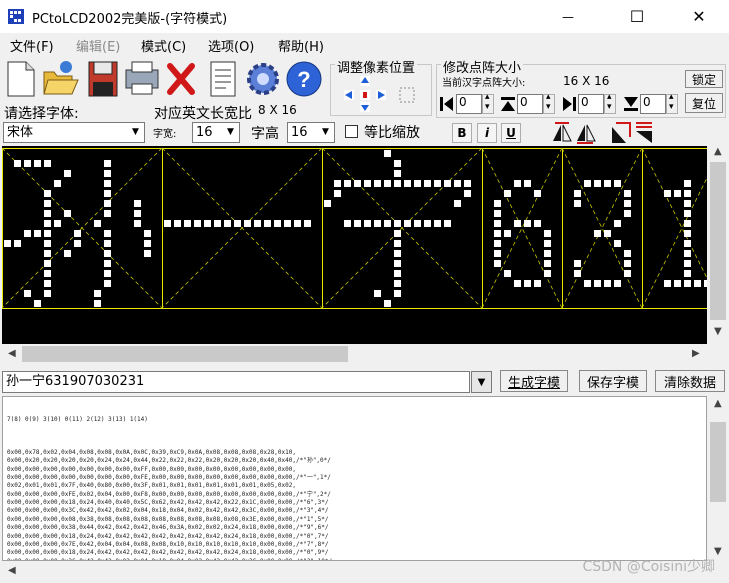  Describe the element at coordinates (216, 132) in the screenshot. I see `width-select: 16 ▼` at that location.